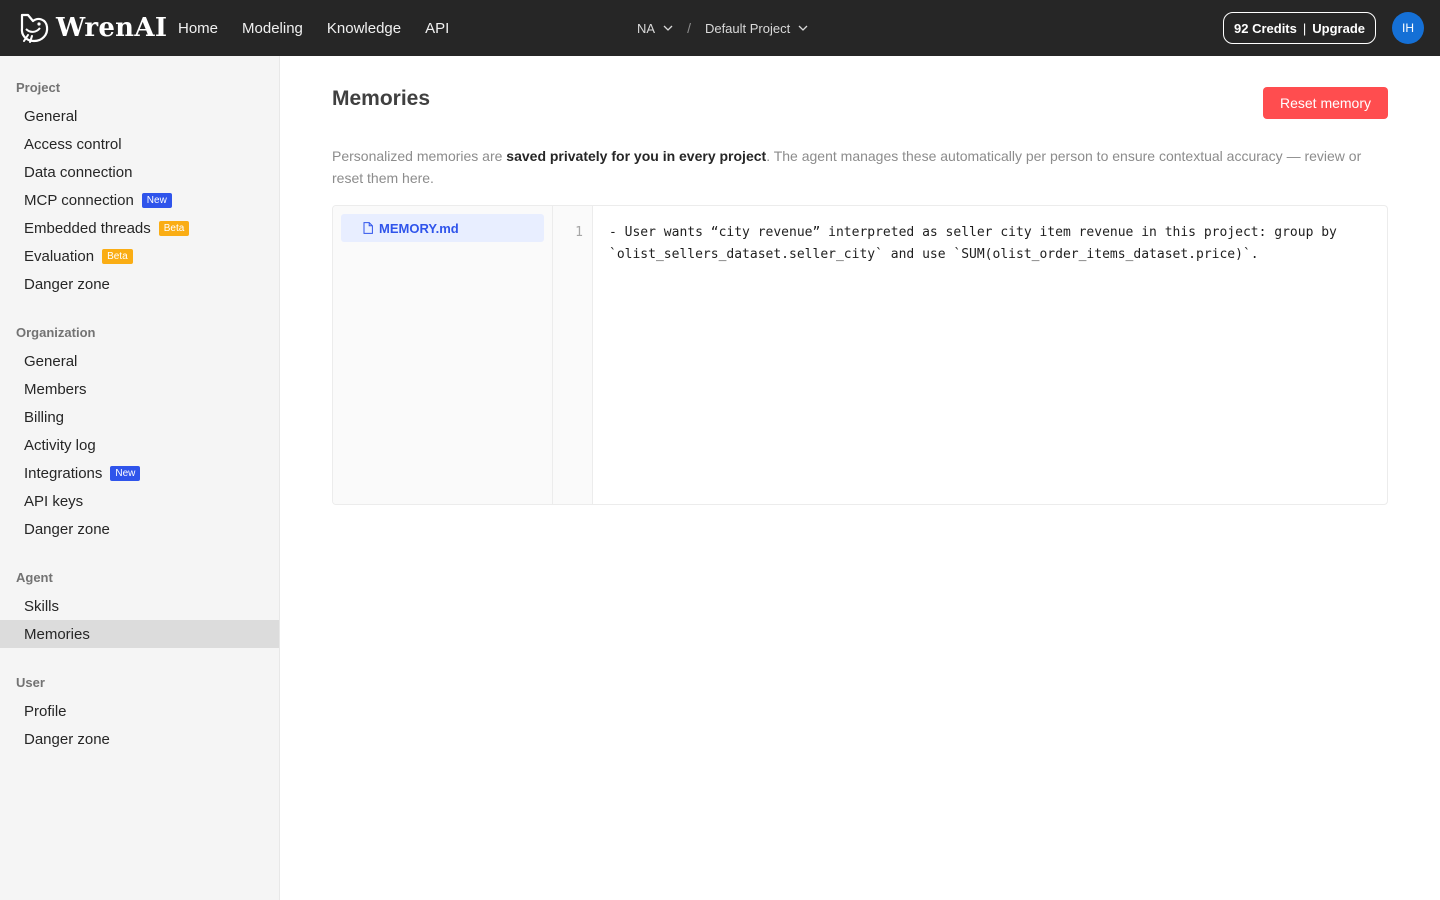  Describe the element at coordinates (139, 501) in the screenshot. I see `sidebar-item-api-keys: API keys` at that location.